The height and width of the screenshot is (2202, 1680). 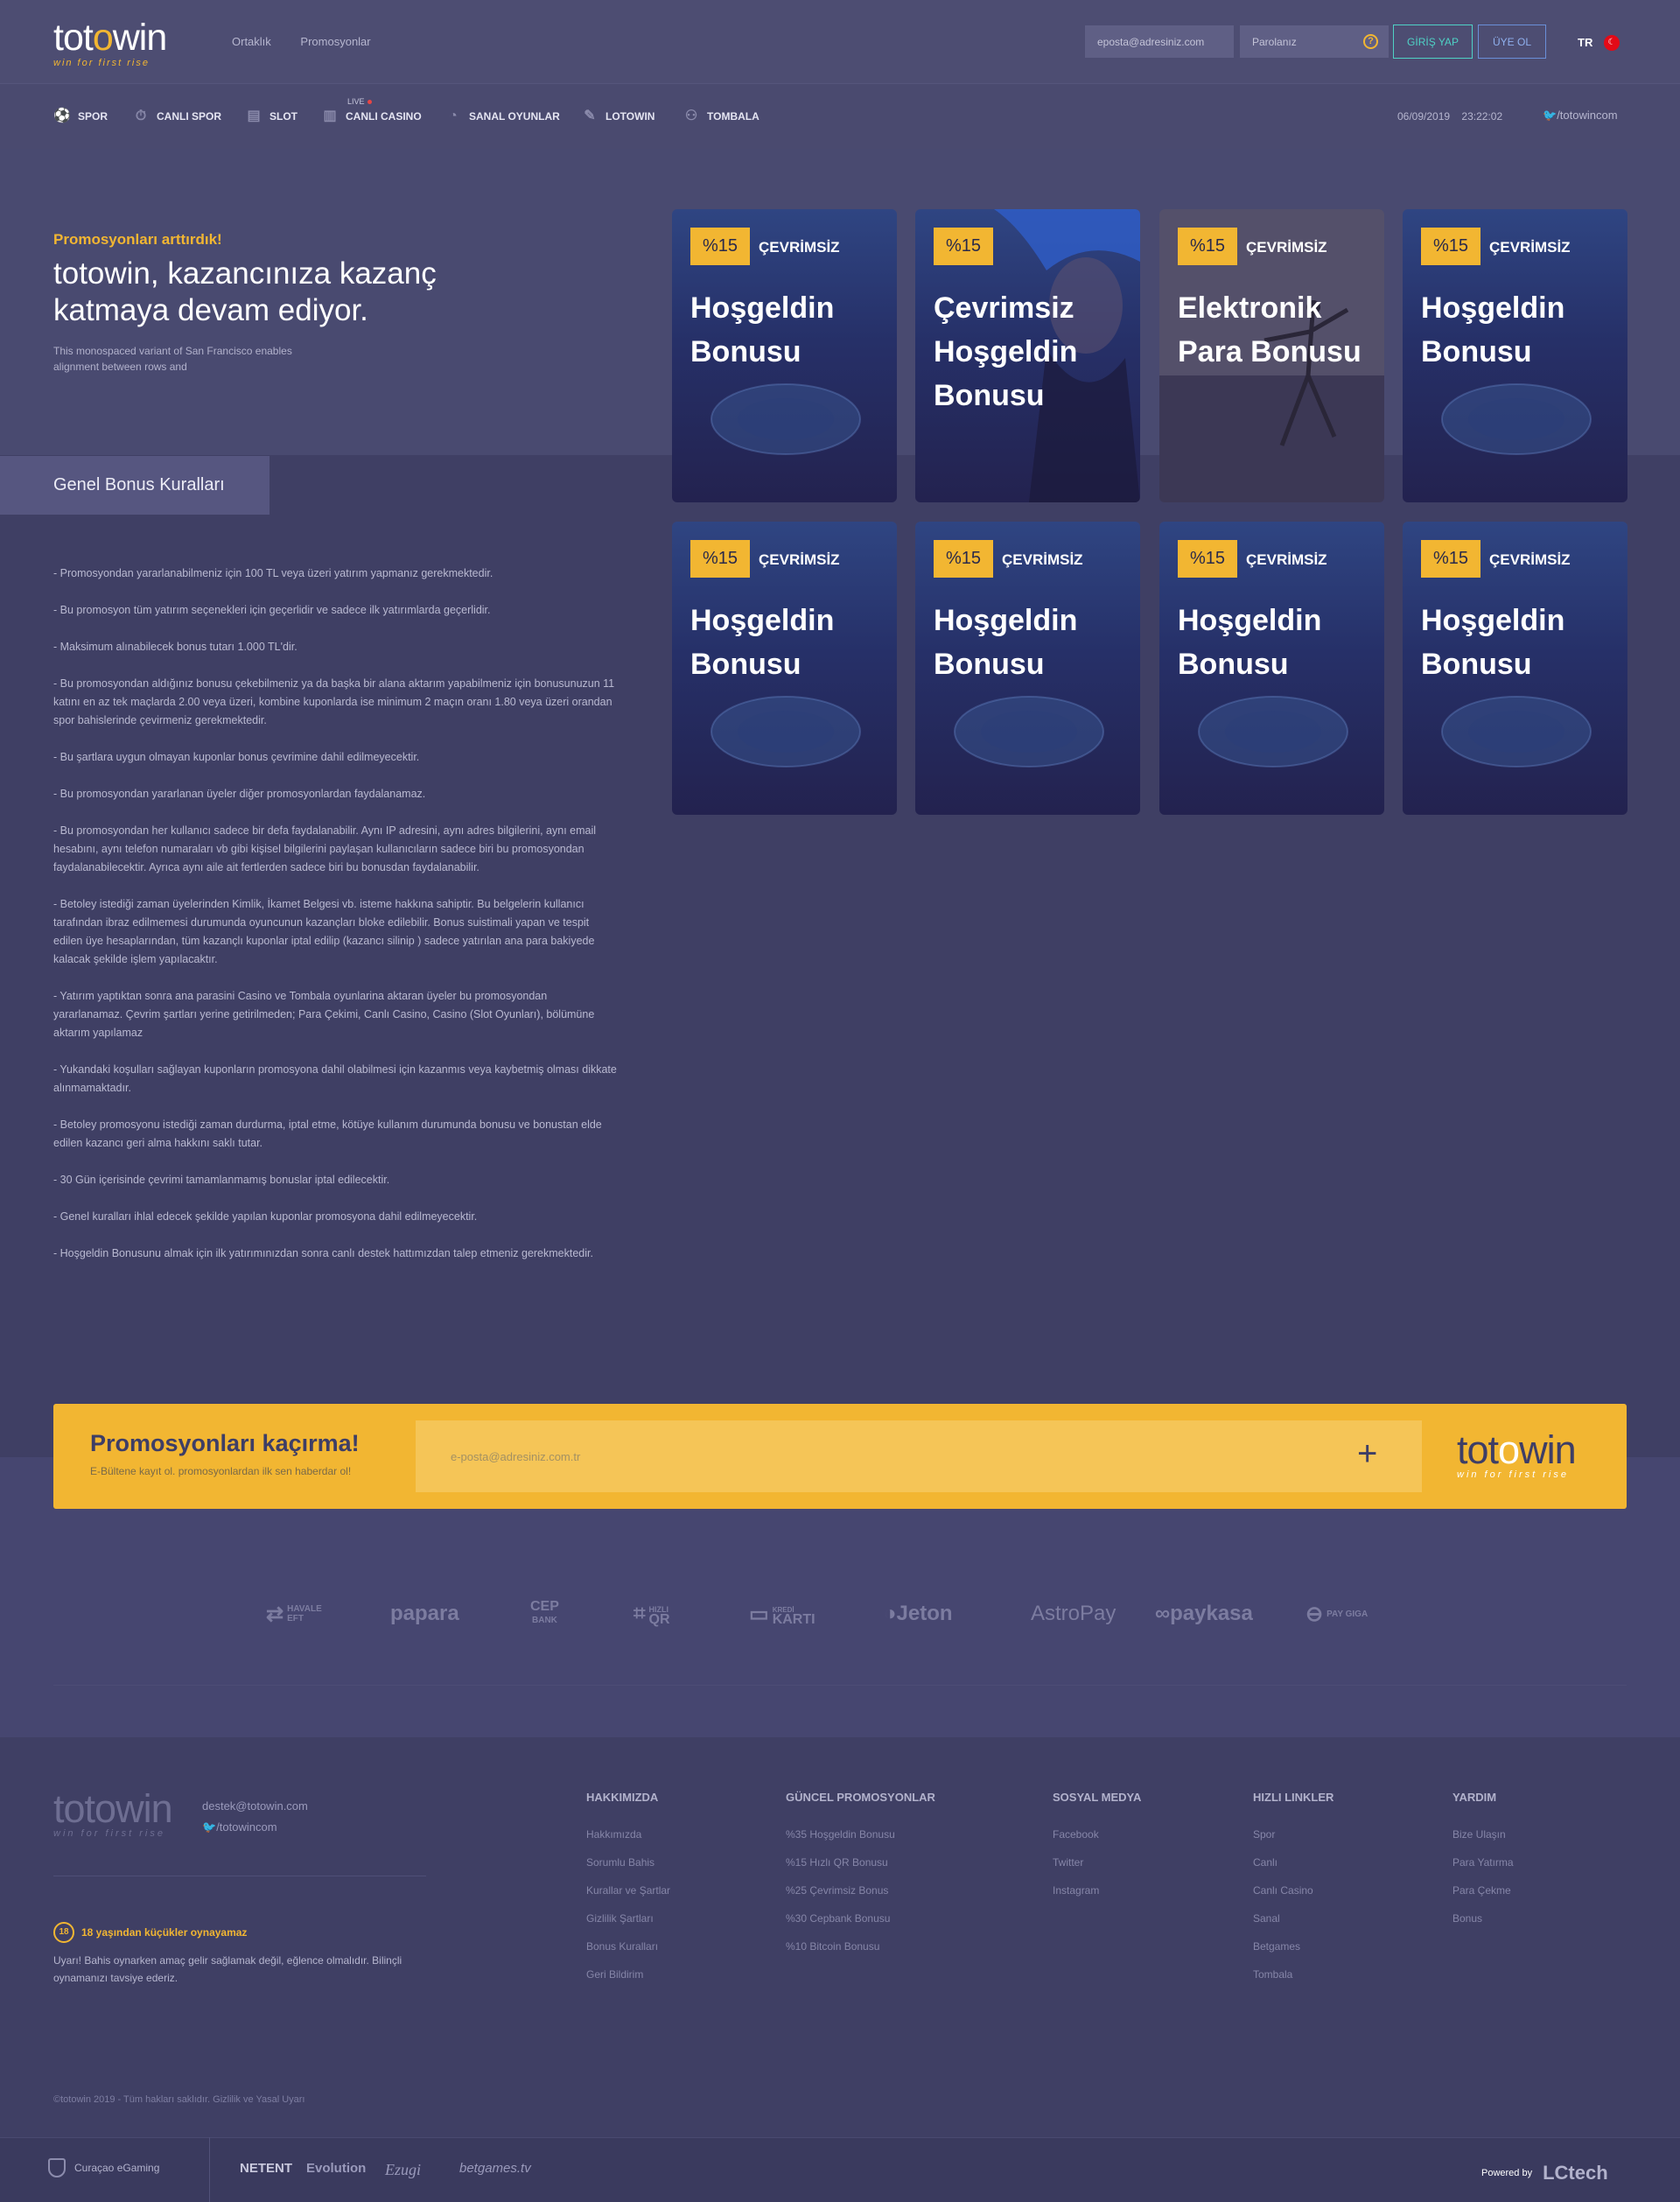 What do you see at coordinates (590, 116) in the screenshot?
I see `lottery-icon: ✎` at bounding box center [590, 116].